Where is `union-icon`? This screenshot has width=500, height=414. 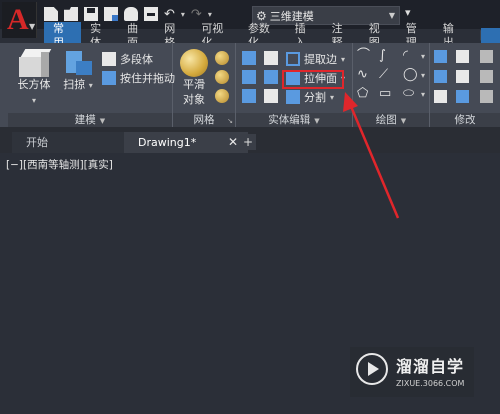
union-icon is located at coordinates (249, 58).